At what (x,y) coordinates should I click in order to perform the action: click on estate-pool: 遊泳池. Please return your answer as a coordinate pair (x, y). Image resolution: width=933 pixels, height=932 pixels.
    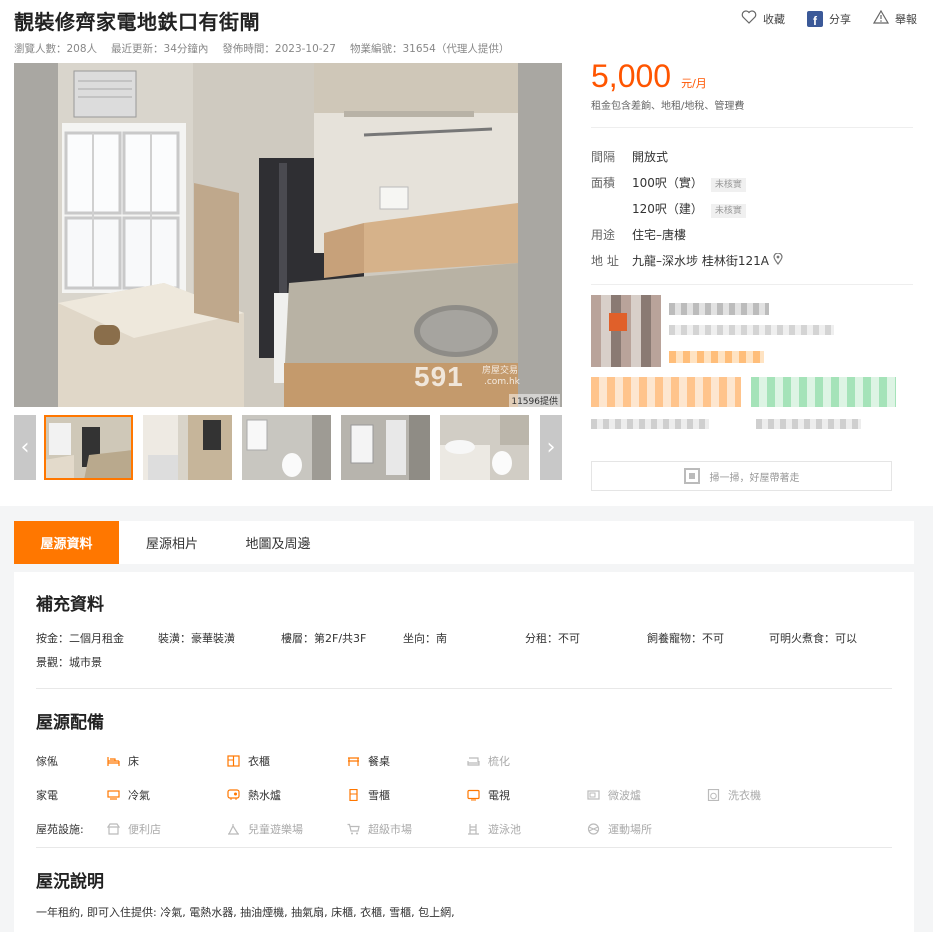
    Looking at the image, I should click on (494, 829).